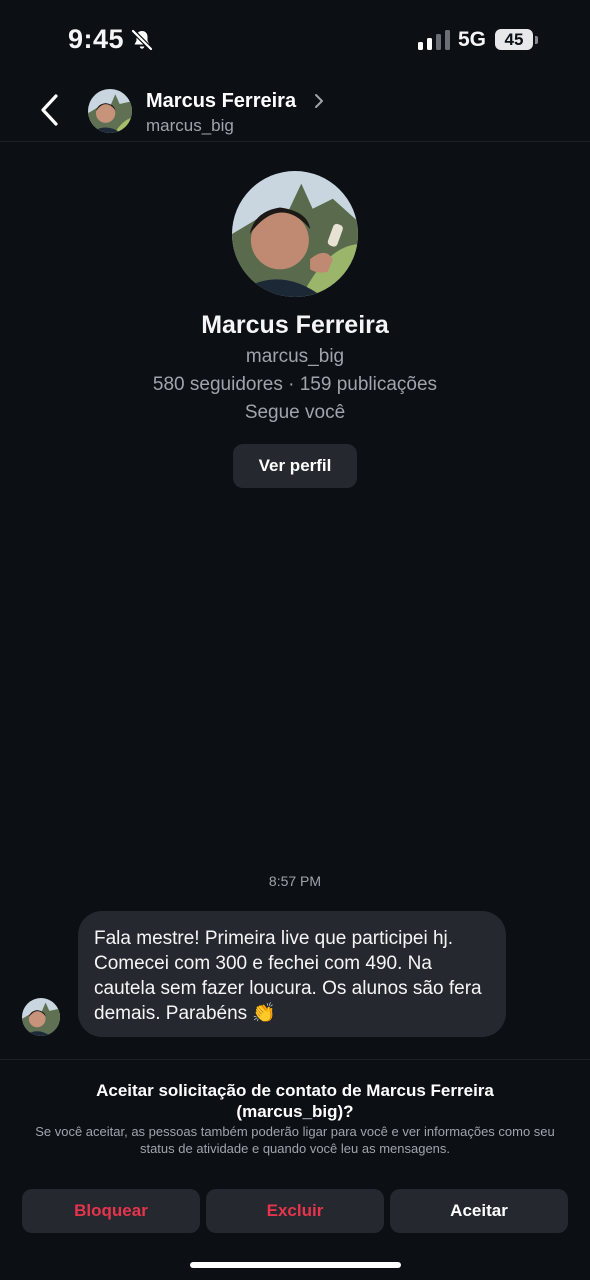  I want to click on message-timestamp: 8:57 PM, so click(295, 881).